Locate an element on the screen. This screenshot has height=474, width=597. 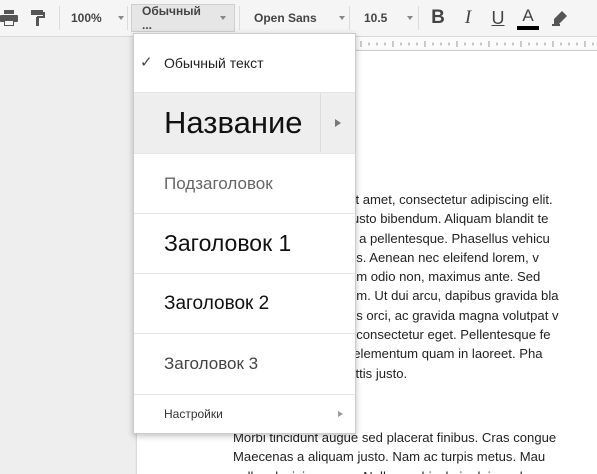
document-line: r sit amet, consectetur adipiscing elit. is located at coordinates (445, 199).